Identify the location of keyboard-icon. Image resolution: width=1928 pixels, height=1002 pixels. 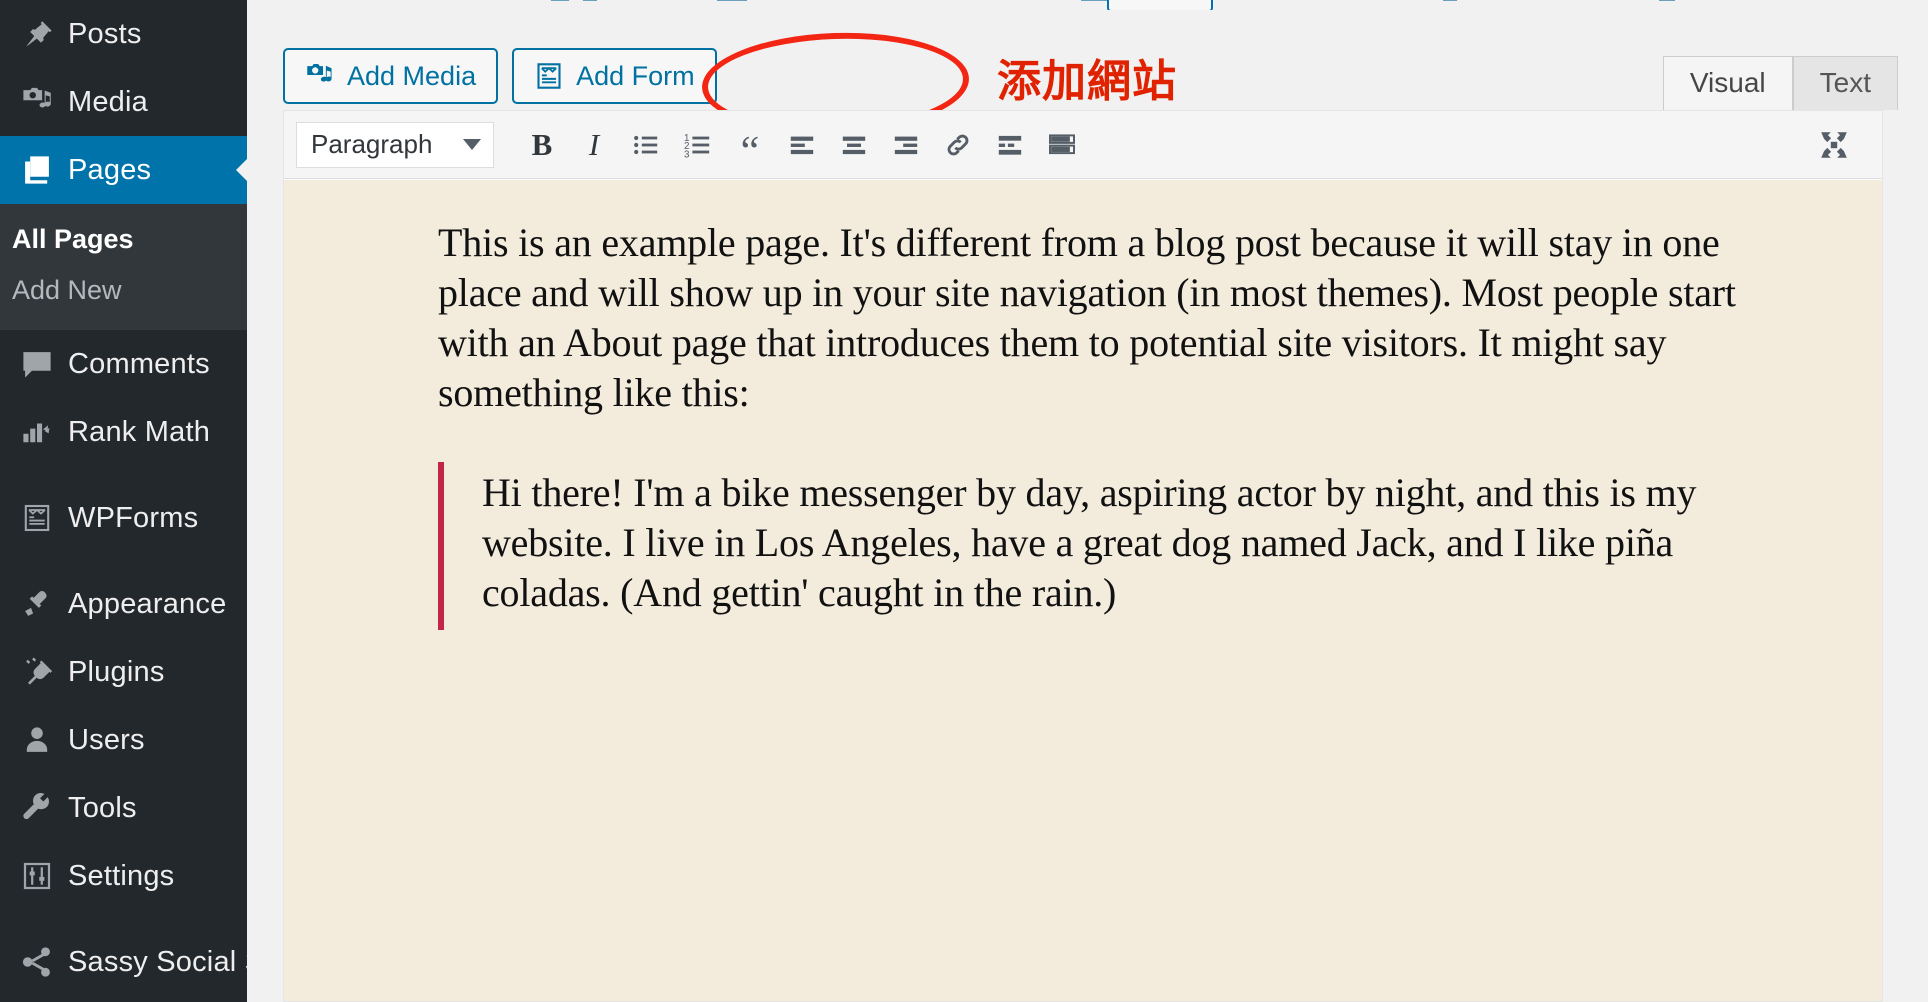
(1062, 143).